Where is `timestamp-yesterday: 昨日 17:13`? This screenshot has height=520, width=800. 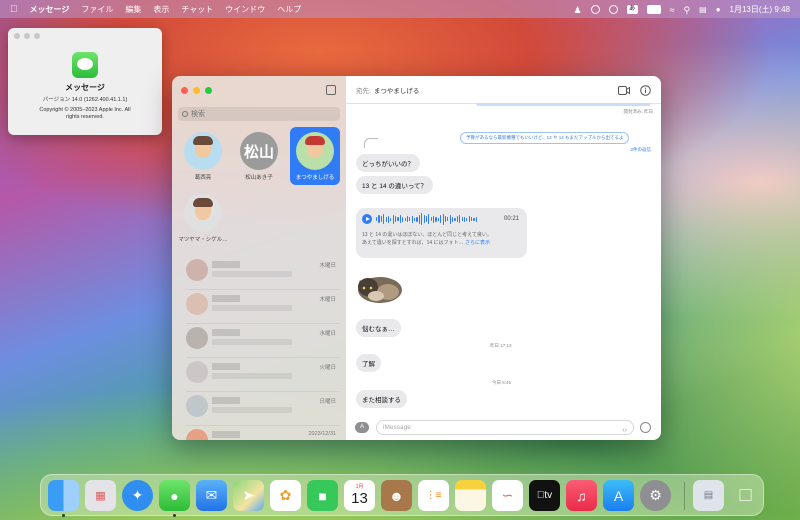 timestamp-yesterday: 昨日 17:13 is located at coordinates (501, 345).